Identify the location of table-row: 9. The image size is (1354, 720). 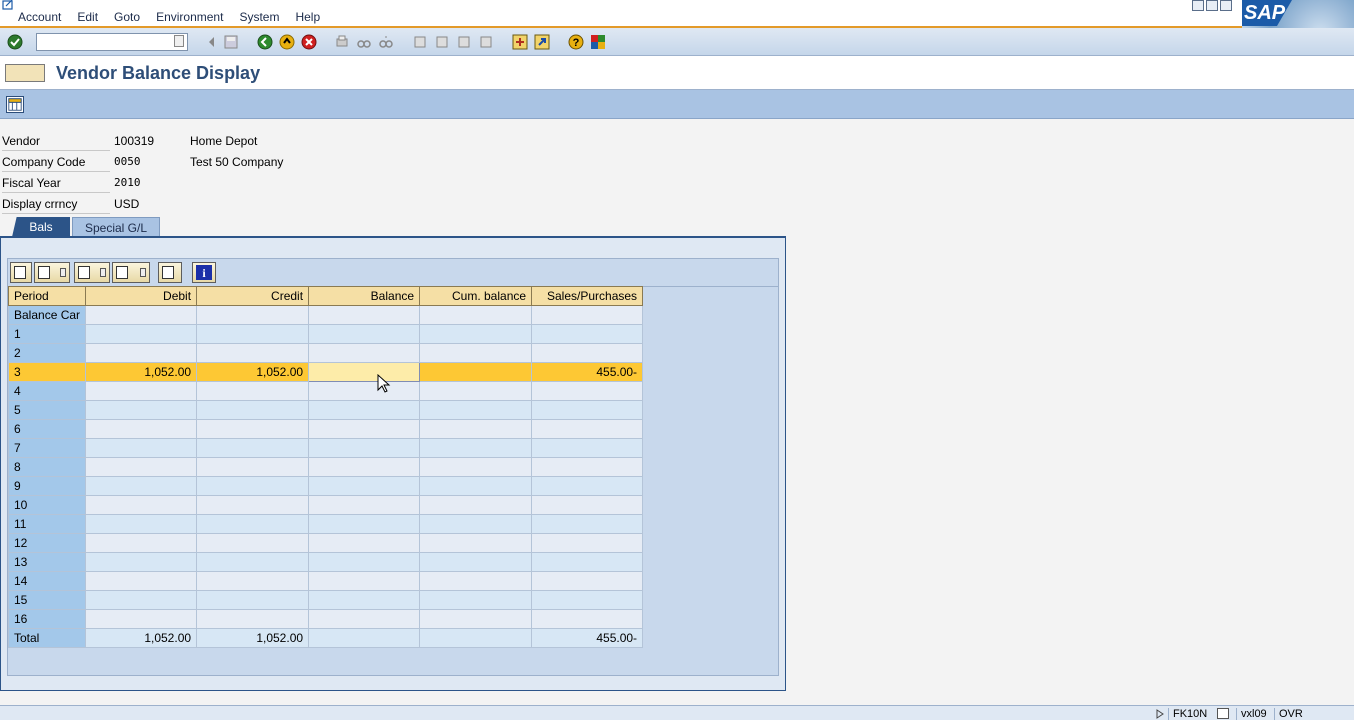
(325, 486).